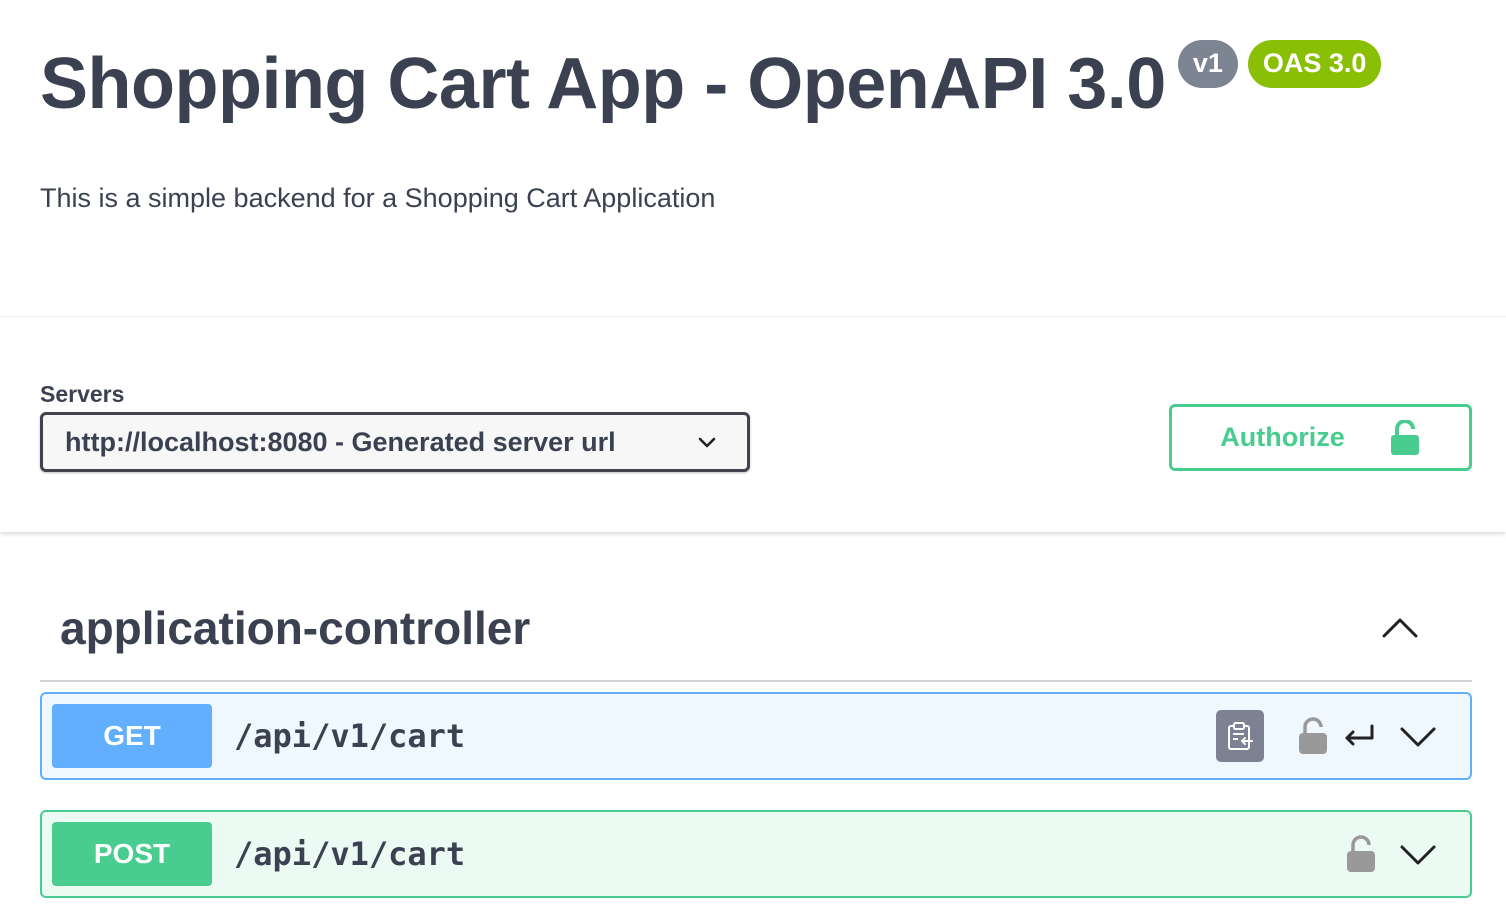  I want to click on copy-to-clipboard-button, so click(1240, 736).